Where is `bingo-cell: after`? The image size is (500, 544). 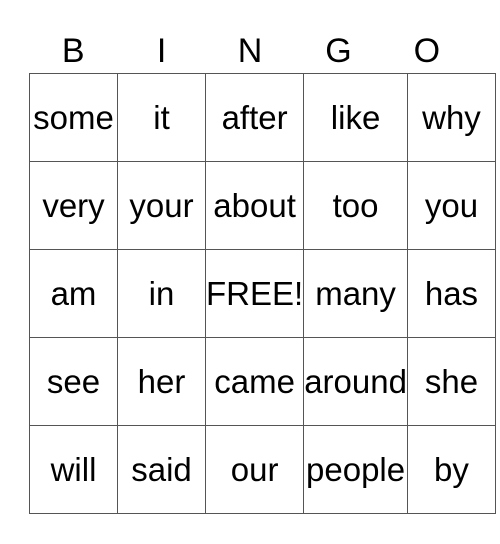 bingo-cell: after is located at coordinates (254, 117).